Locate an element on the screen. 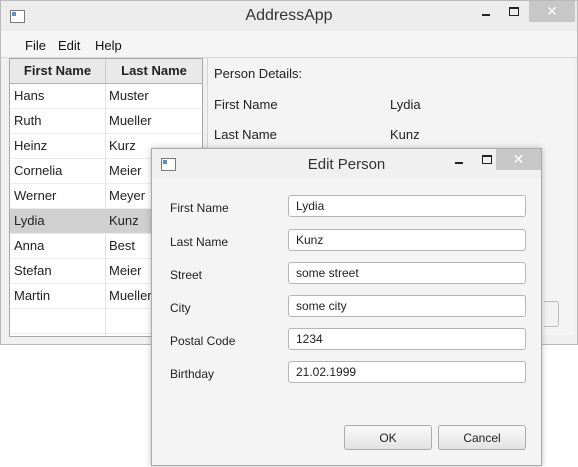 This screenshot has width=578, height=467. dialog-titlebar: Edit Person ✕ is located at coordinates (346, 164).